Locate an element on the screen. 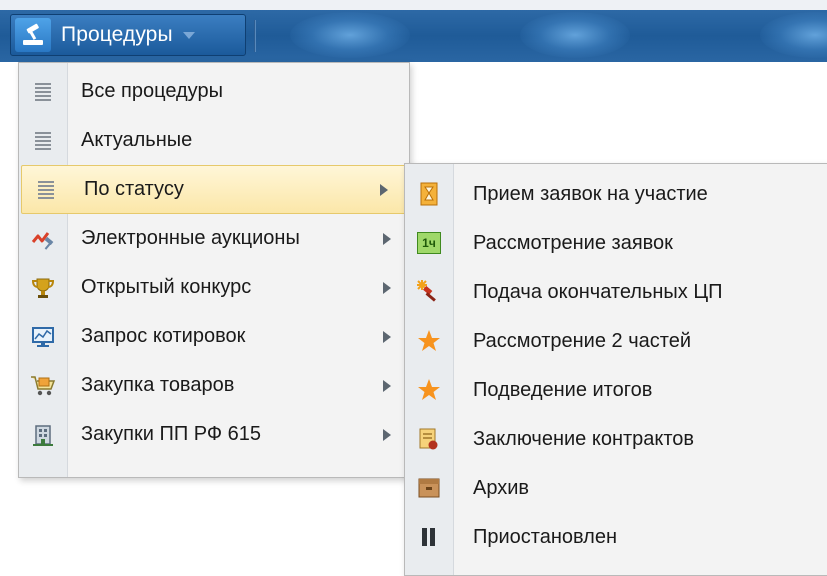  menu-item-label: Закупки ПП РФ 615 is located at coordinates (171, 434).